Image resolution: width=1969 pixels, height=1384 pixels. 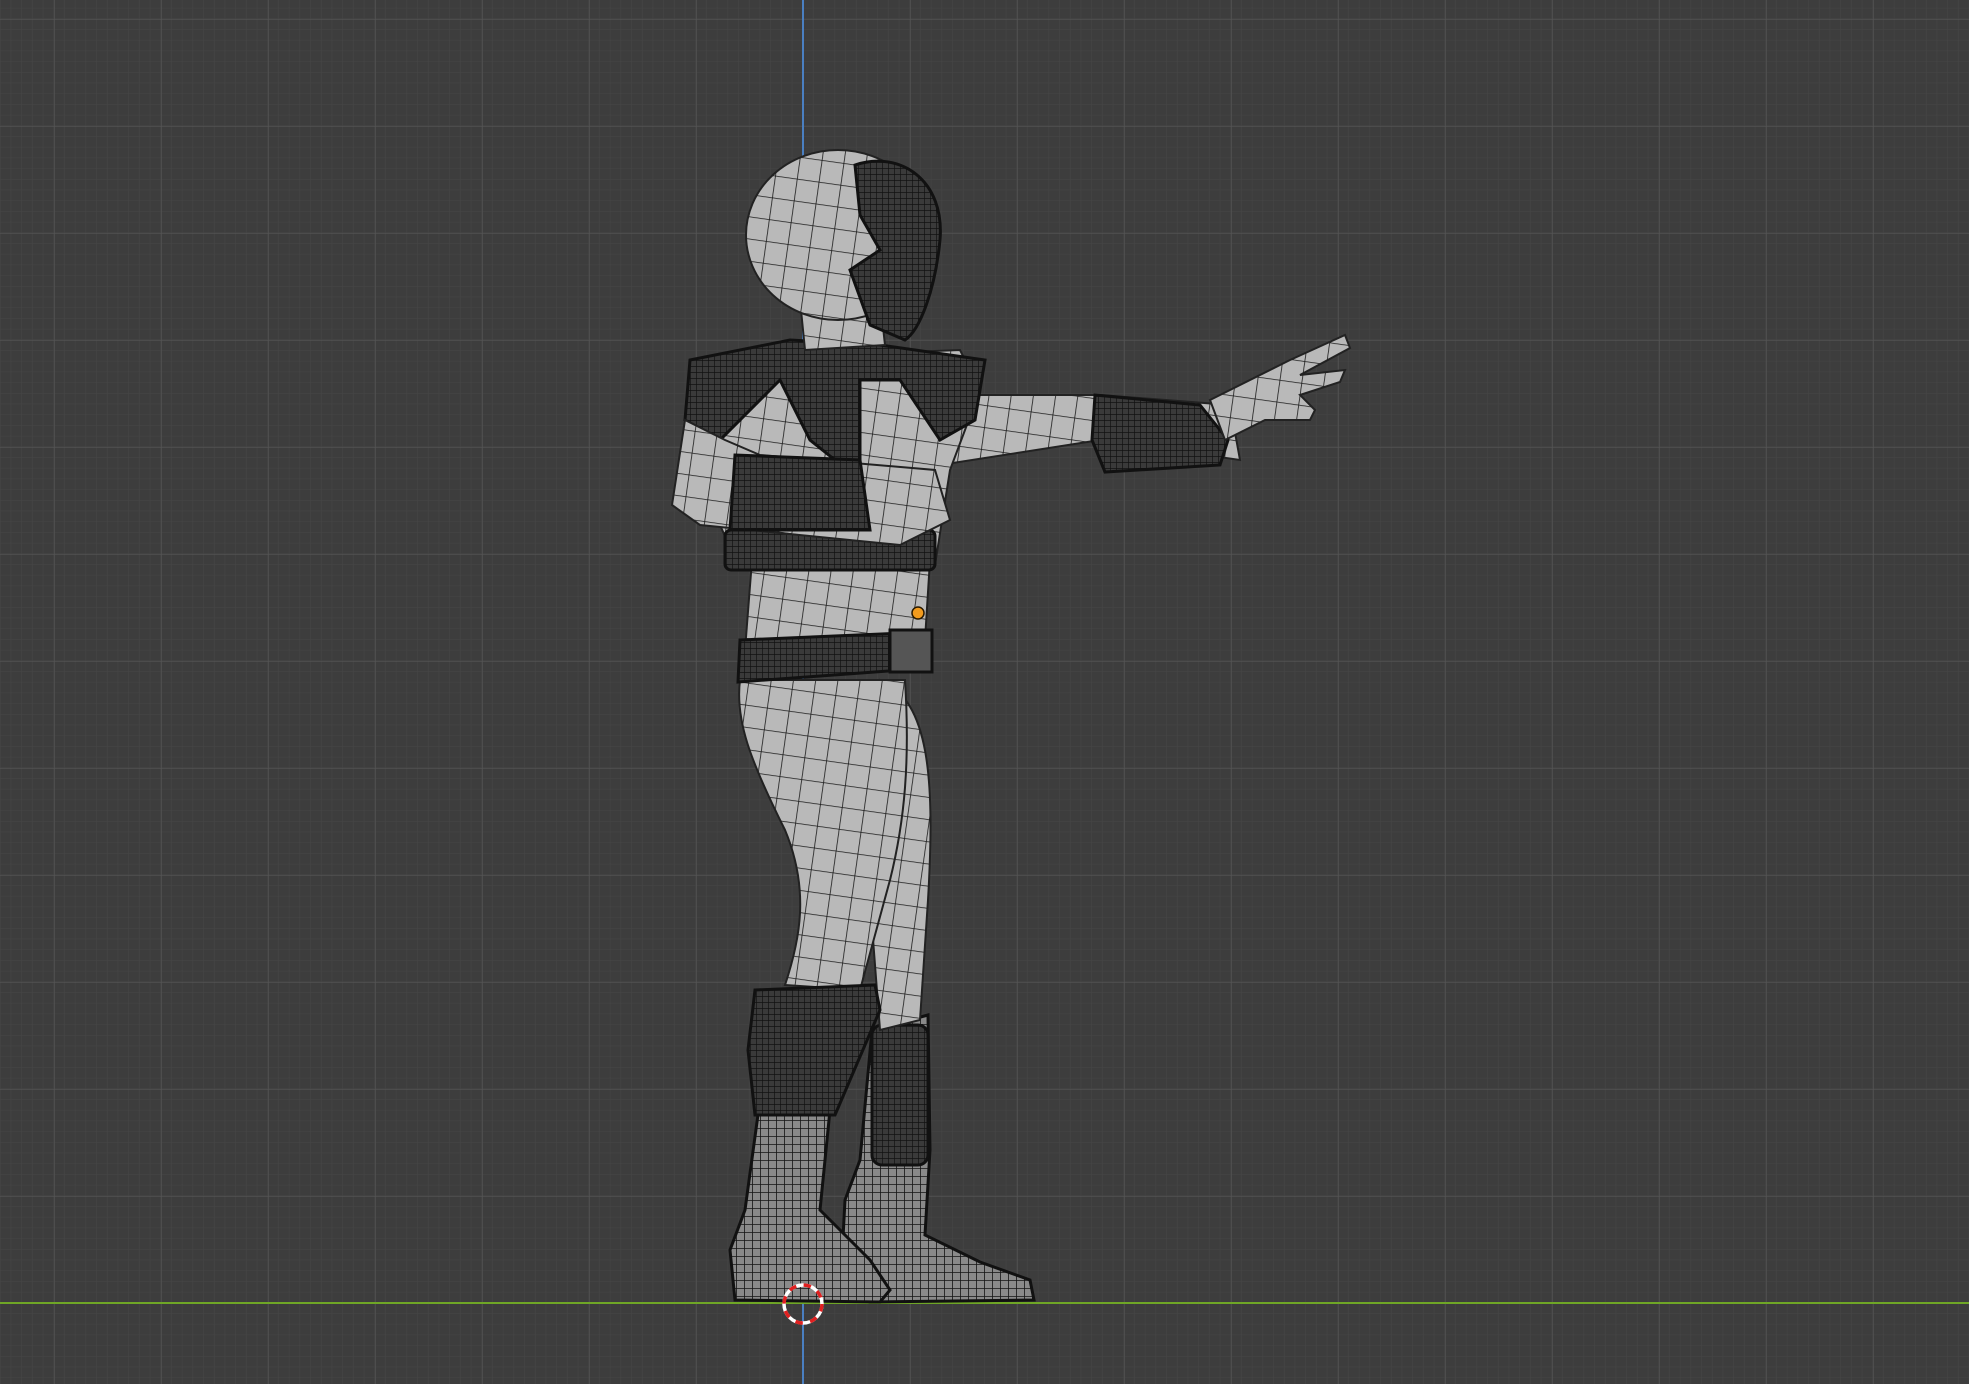 I want to click on bracer-folded, so click(x=800, y=492).